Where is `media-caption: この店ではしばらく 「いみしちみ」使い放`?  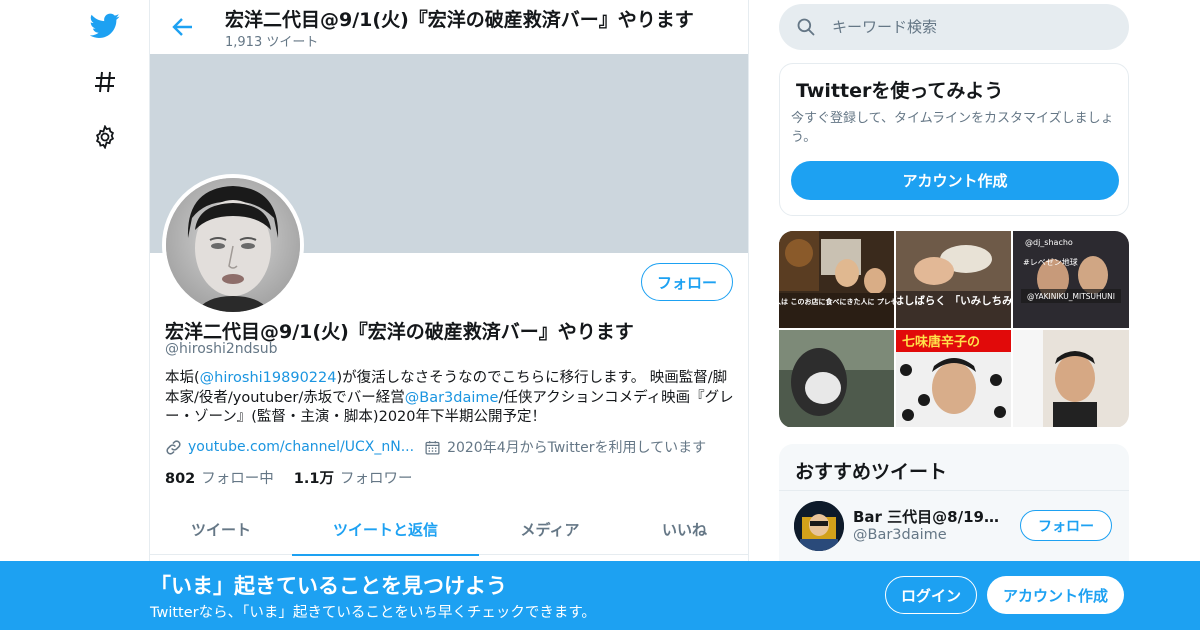
media-caption: この店ではしばらく 「いみしちみ」使い放 is located at coordinates (953, 300).